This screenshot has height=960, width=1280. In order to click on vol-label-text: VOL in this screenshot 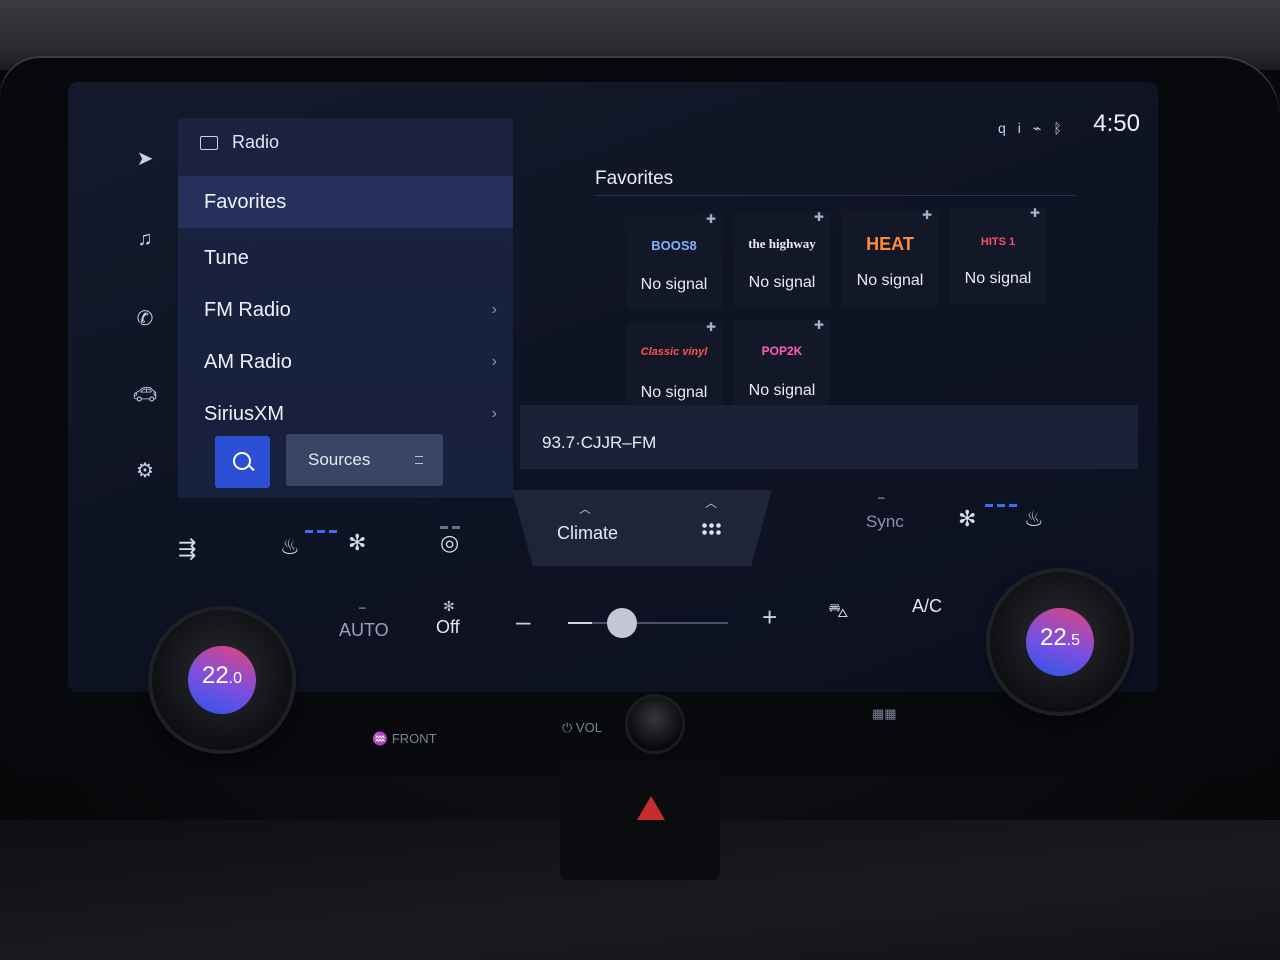, I will do `click(588, 727)`.